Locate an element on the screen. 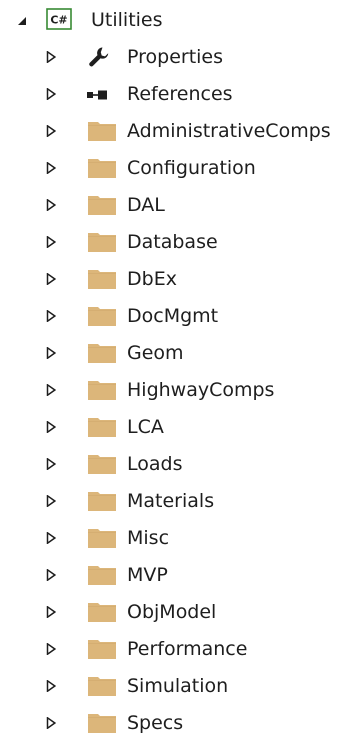  tree-node-label: HighwayComps is located at coordinates (201, 390).